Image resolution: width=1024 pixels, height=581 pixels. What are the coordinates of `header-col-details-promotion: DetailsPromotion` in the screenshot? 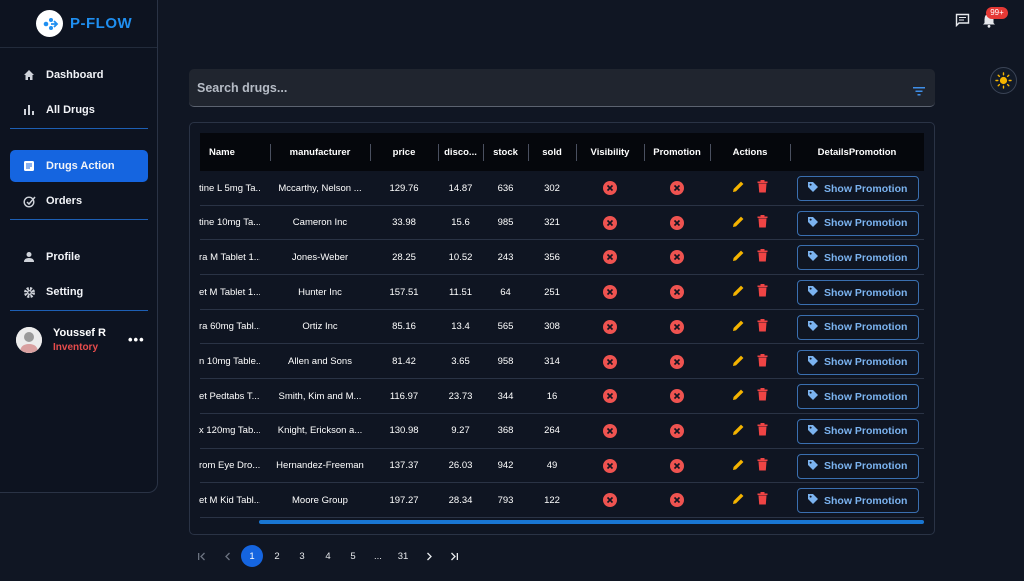 It's located at (857, 152).